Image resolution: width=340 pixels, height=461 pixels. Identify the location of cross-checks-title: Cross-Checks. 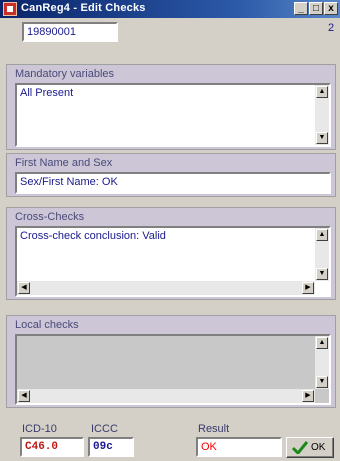
(50, 217).